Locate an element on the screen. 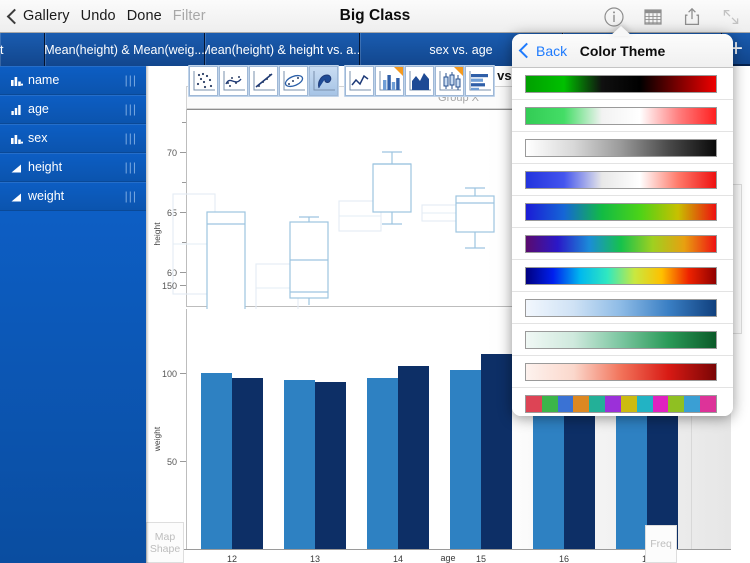  svg-text: height is located at coordinates (157, 234).